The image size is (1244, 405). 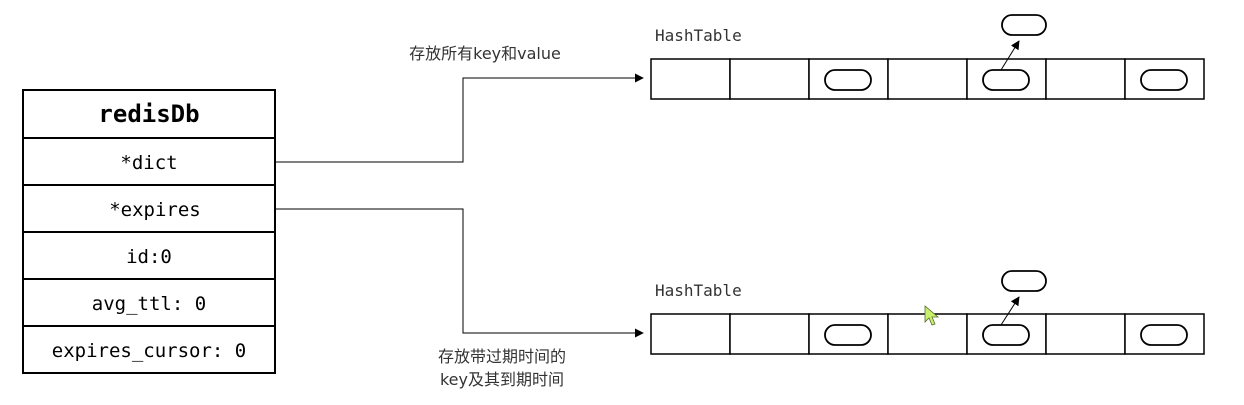 I want to click on field-avg-ttl: avg_ttl: 0, so click(x=149, y=304).